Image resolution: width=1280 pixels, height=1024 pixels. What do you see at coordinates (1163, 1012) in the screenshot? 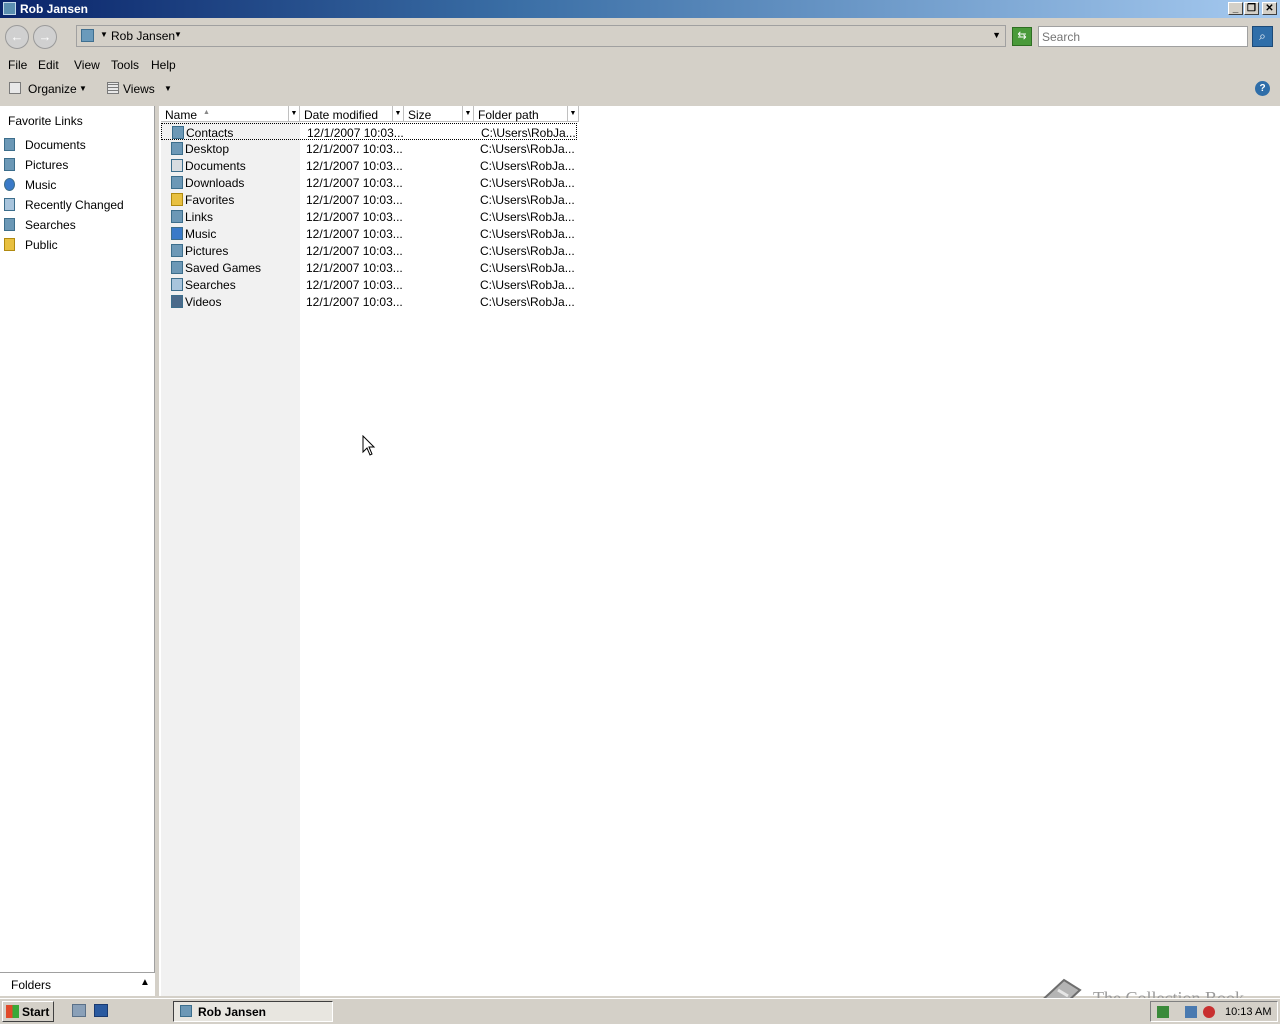
I see `security-icon` at bounding box center [1163, 1012].